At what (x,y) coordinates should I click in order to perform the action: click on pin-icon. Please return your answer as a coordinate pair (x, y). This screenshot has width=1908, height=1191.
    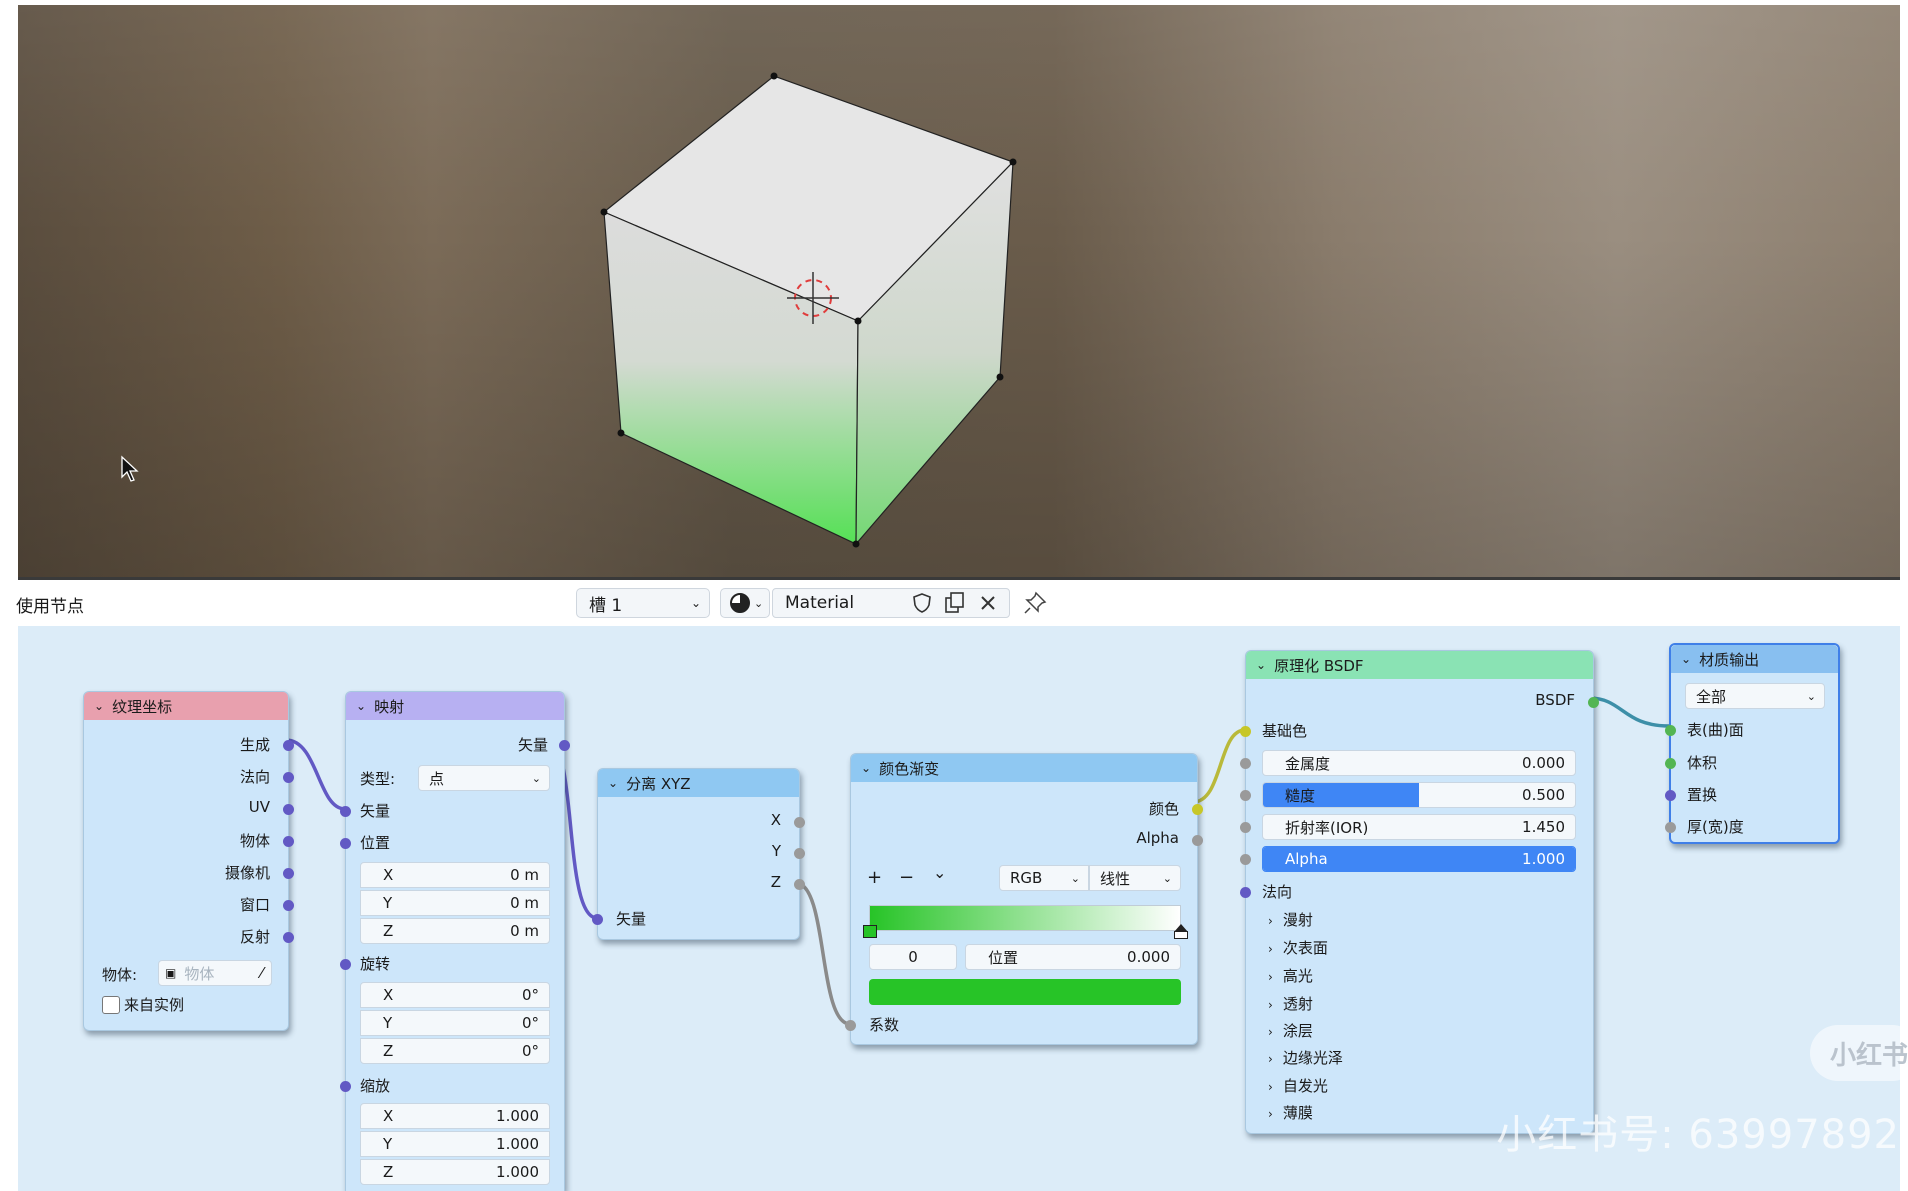
    Looking at the image, I should click on (1035, 603).